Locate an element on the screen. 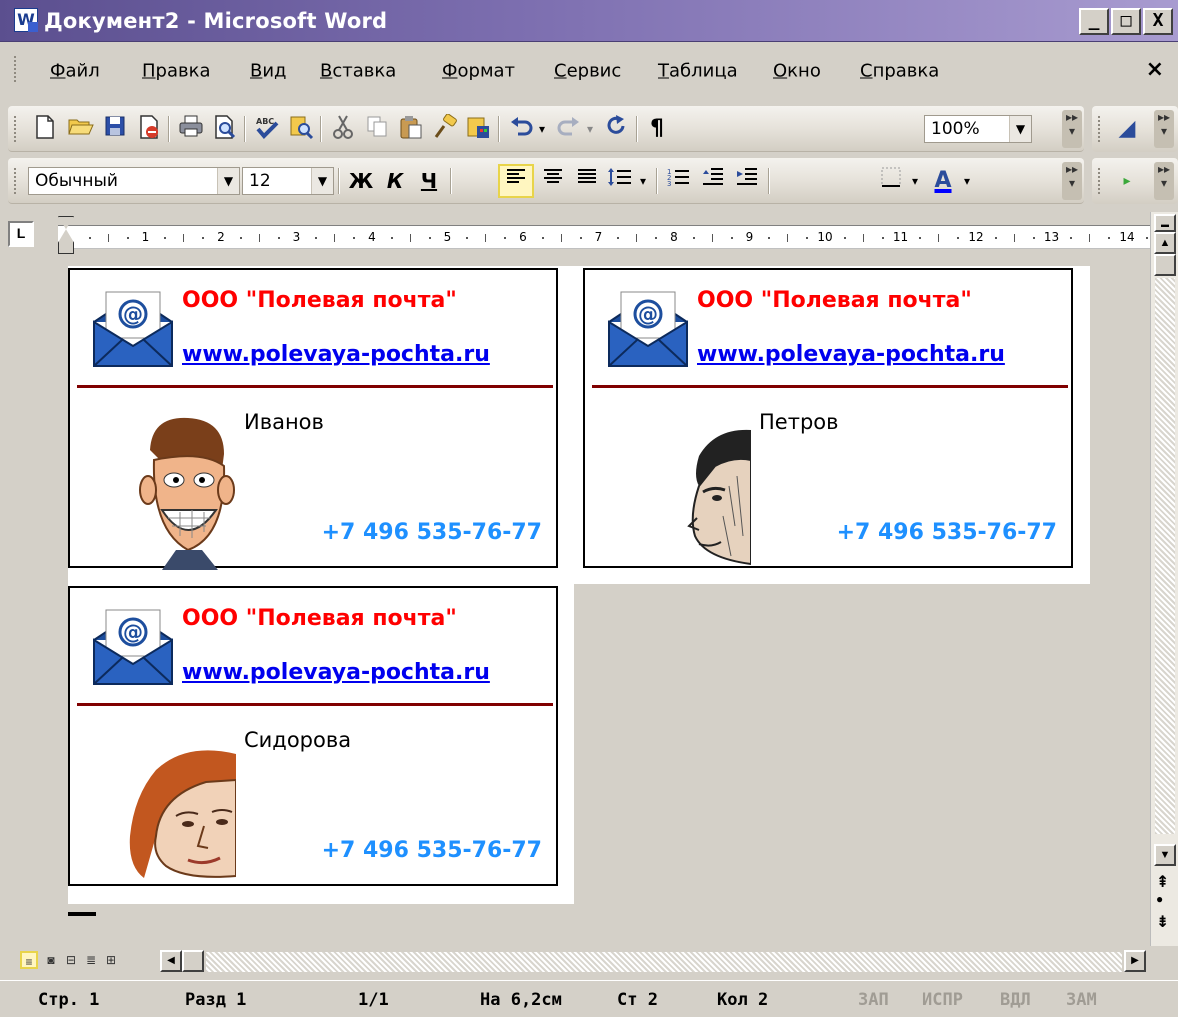  decrease-indent-icon is located at coordinates (713, 181).